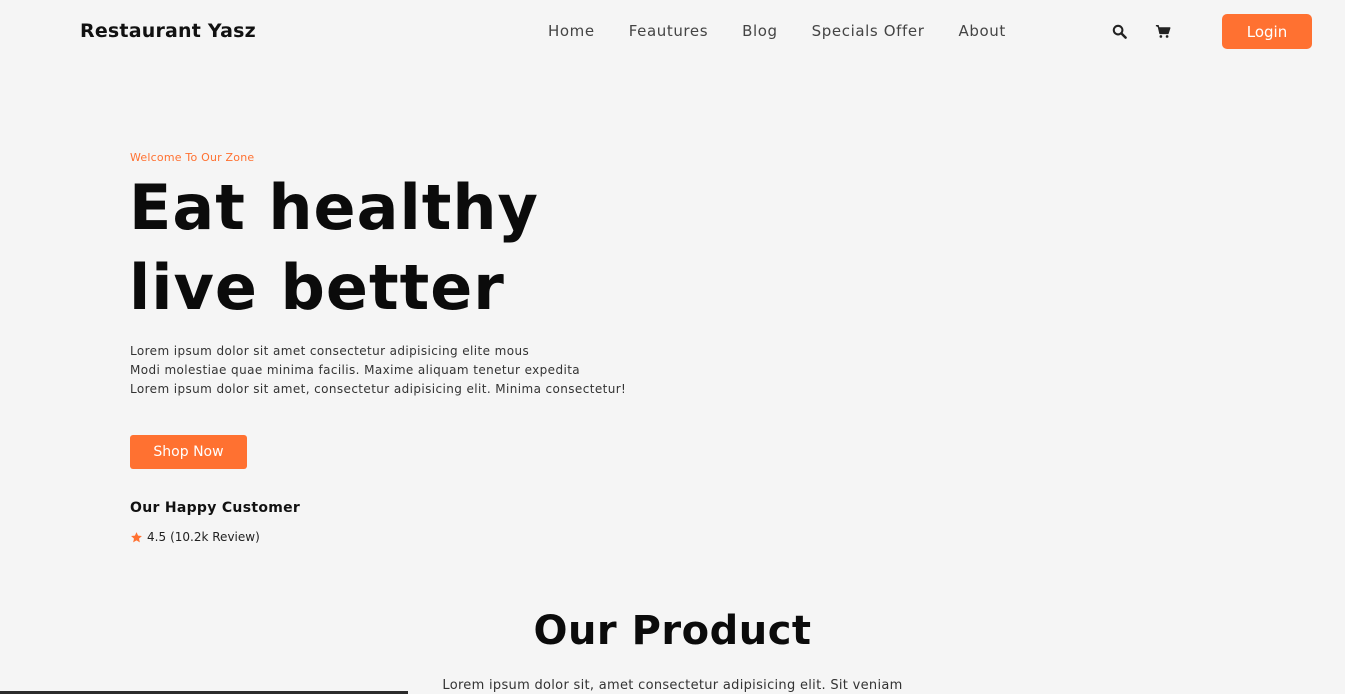 This screenshot has height=694, width=1345. Describe the element at coordinates (168, 31) in the screenshot. I see `brand-logo: Restaurant Yasz` at that location.